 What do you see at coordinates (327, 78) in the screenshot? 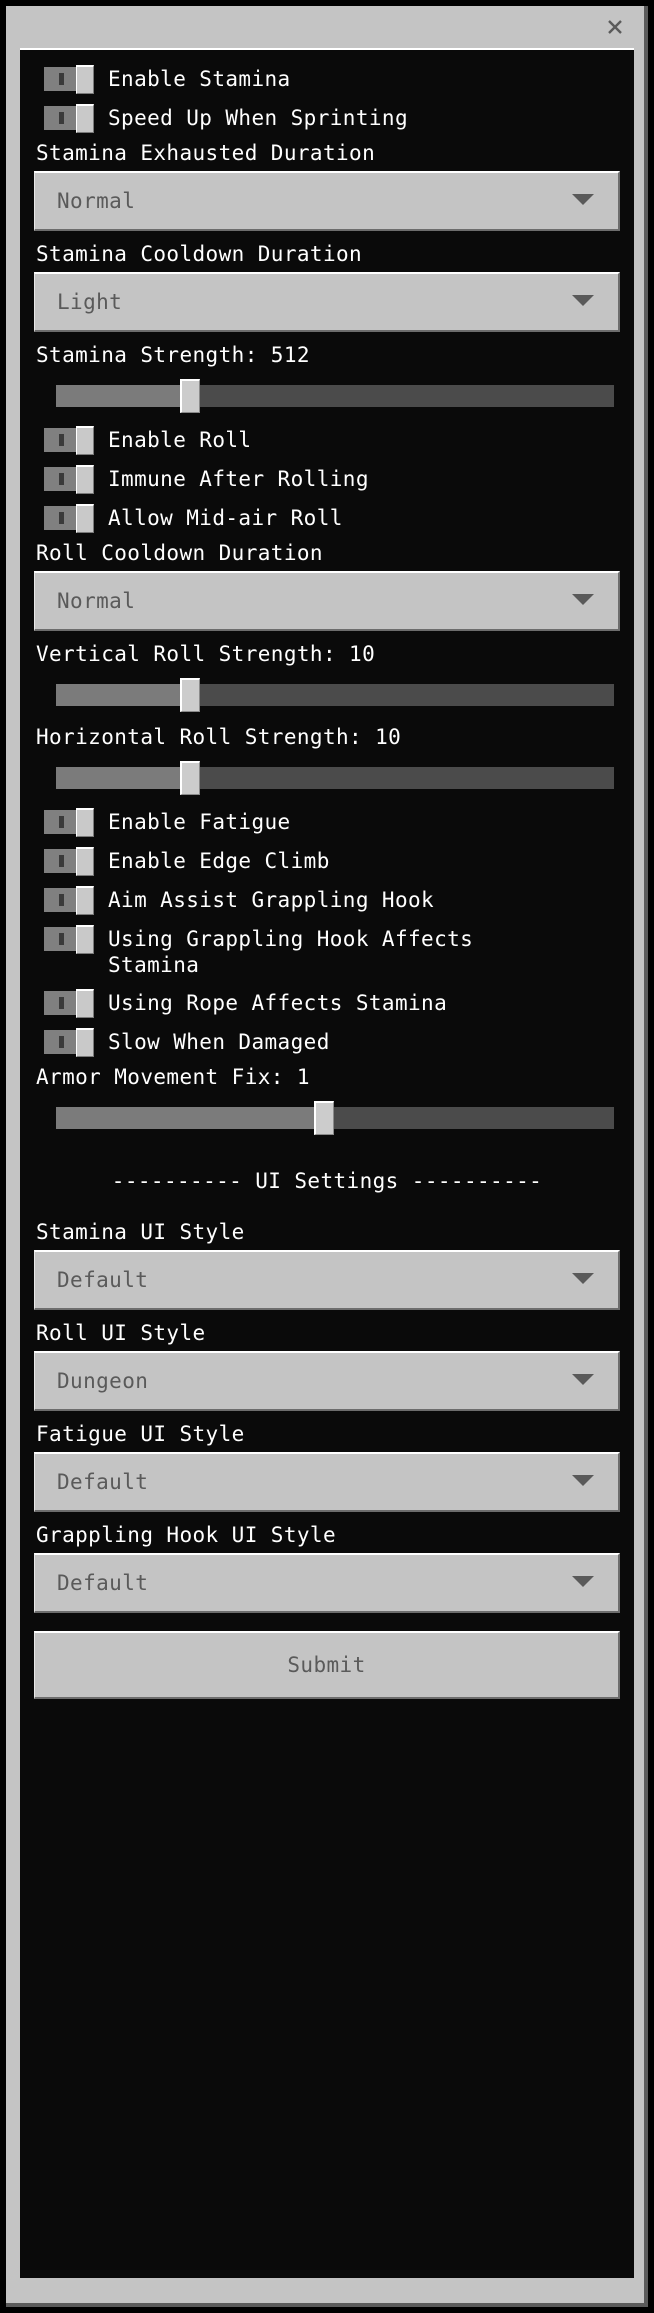
I see `row-enable-stamina: Enable Stamina` at bounding box center [327, 78].